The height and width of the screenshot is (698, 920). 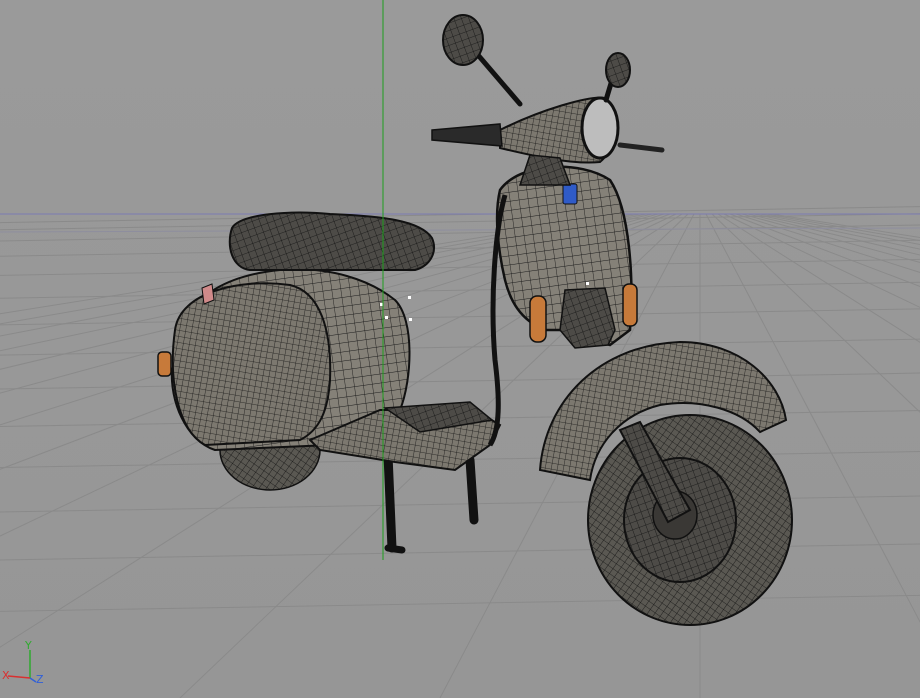 What do you see at coordinates (460, 230) in the screenshot?
I see `x-axis-line` at bounding box center [460, 230].